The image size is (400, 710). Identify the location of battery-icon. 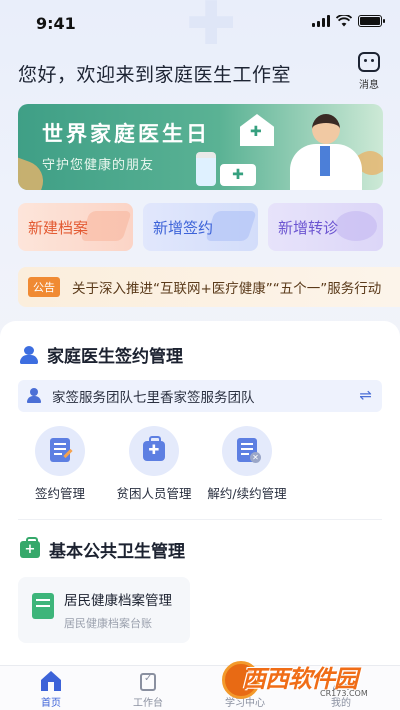
(371, 21).